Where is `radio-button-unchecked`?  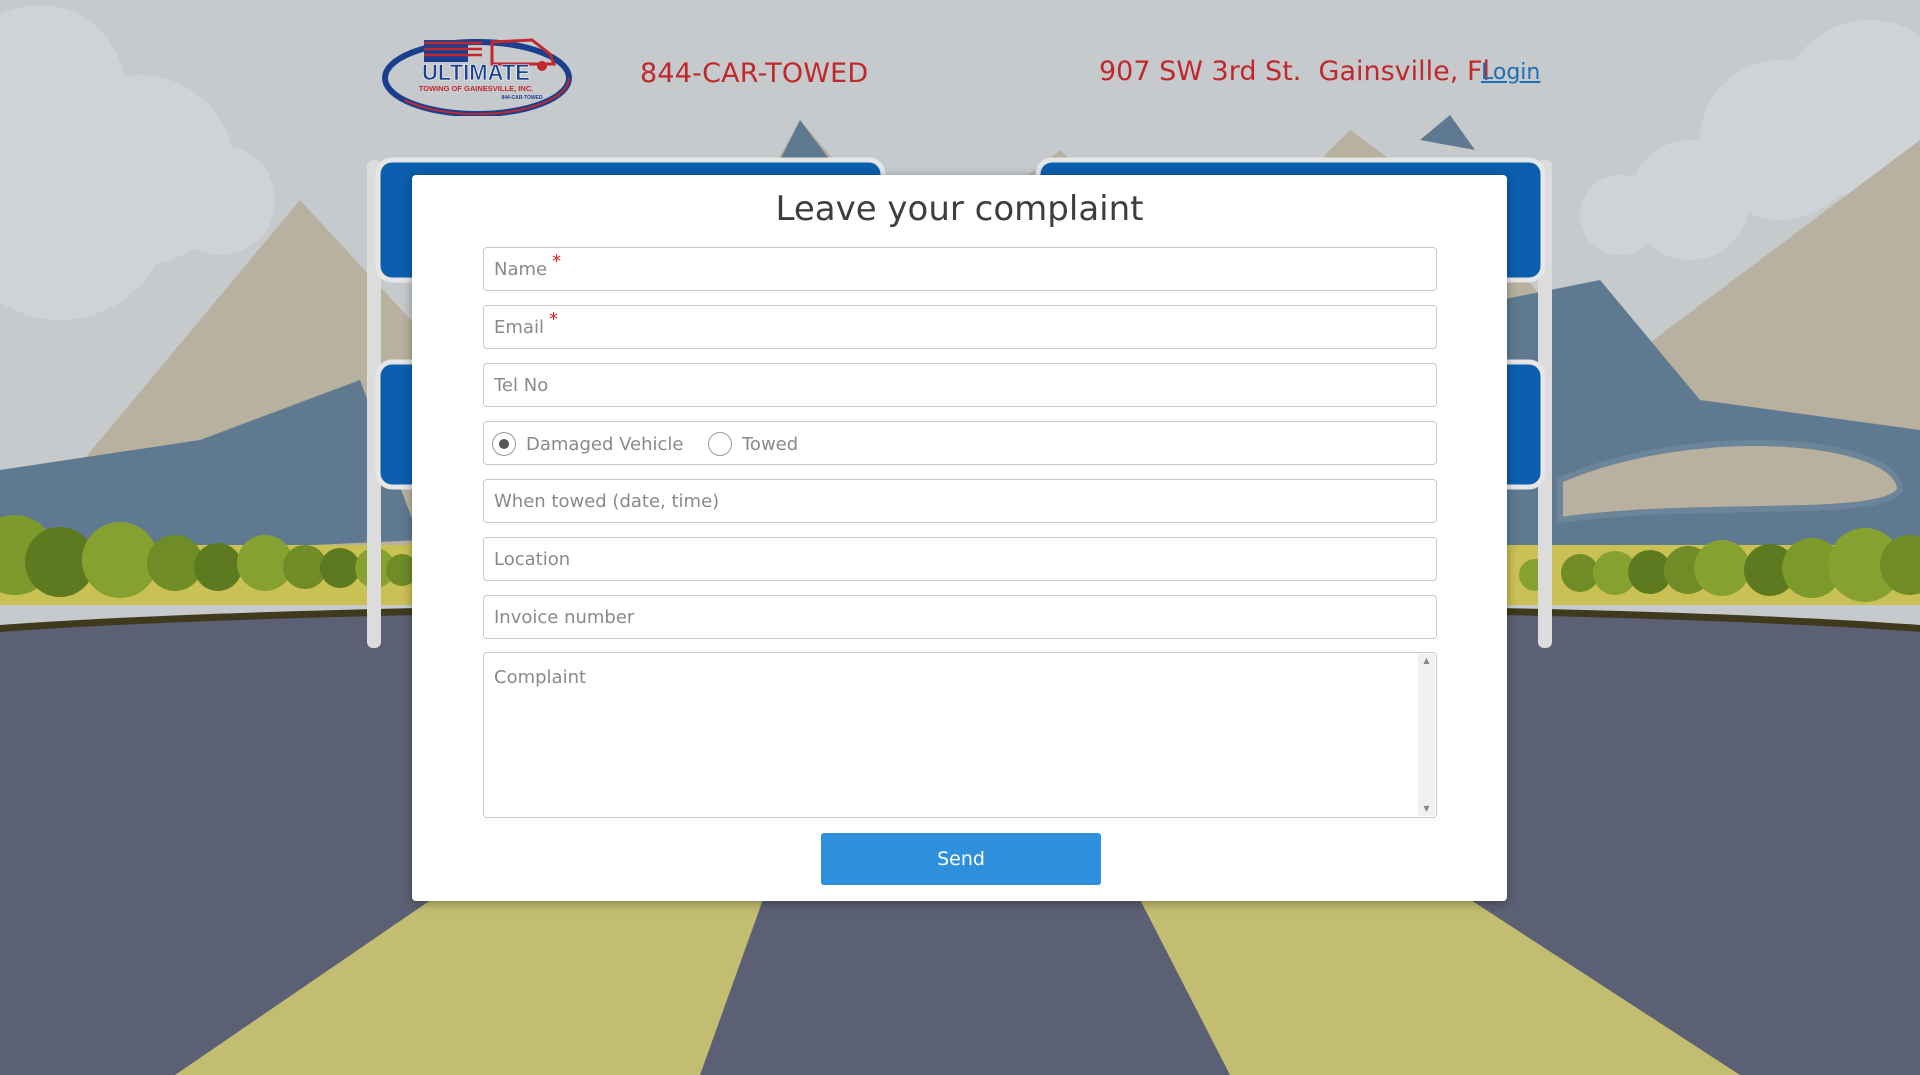 radio-button-unchecked is located at coordinates (720, 444).